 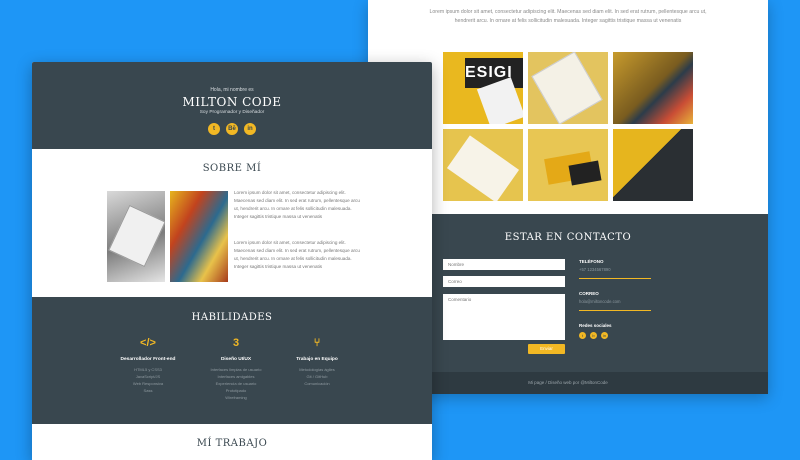 I want to click on skills-title: HABILIDADES, so click(x=232, y=317).